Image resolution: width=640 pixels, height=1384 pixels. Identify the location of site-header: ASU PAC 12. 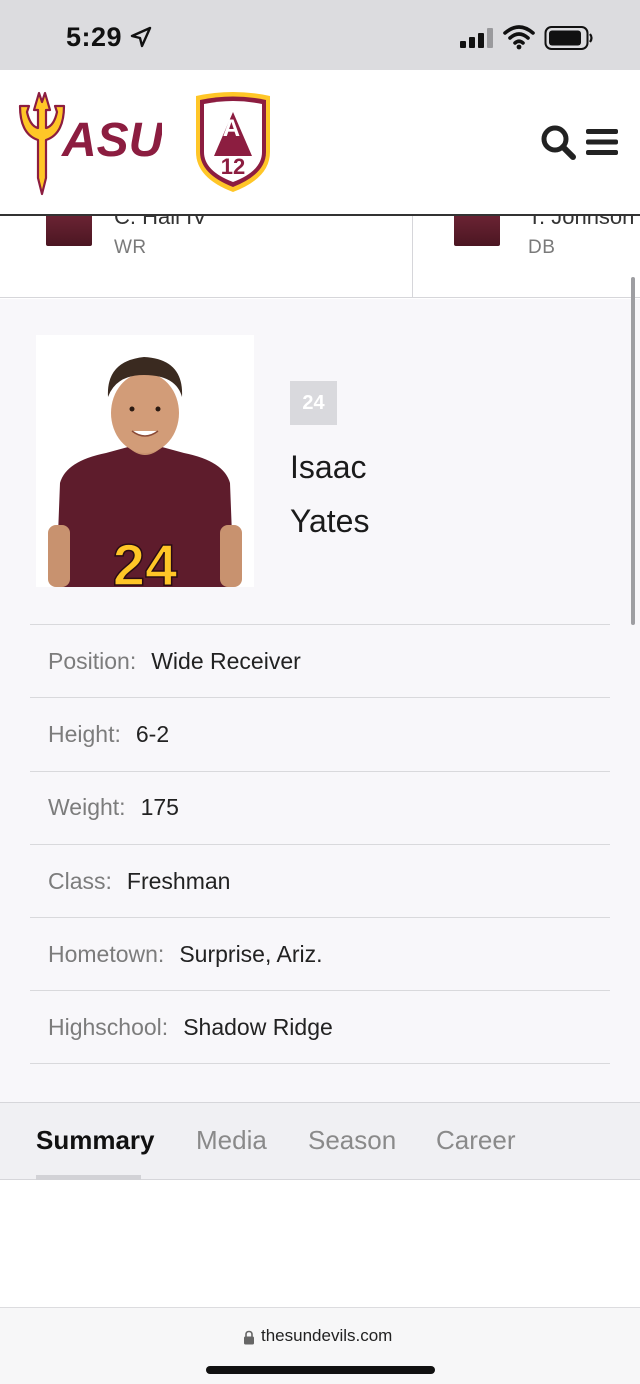
(320, 143).